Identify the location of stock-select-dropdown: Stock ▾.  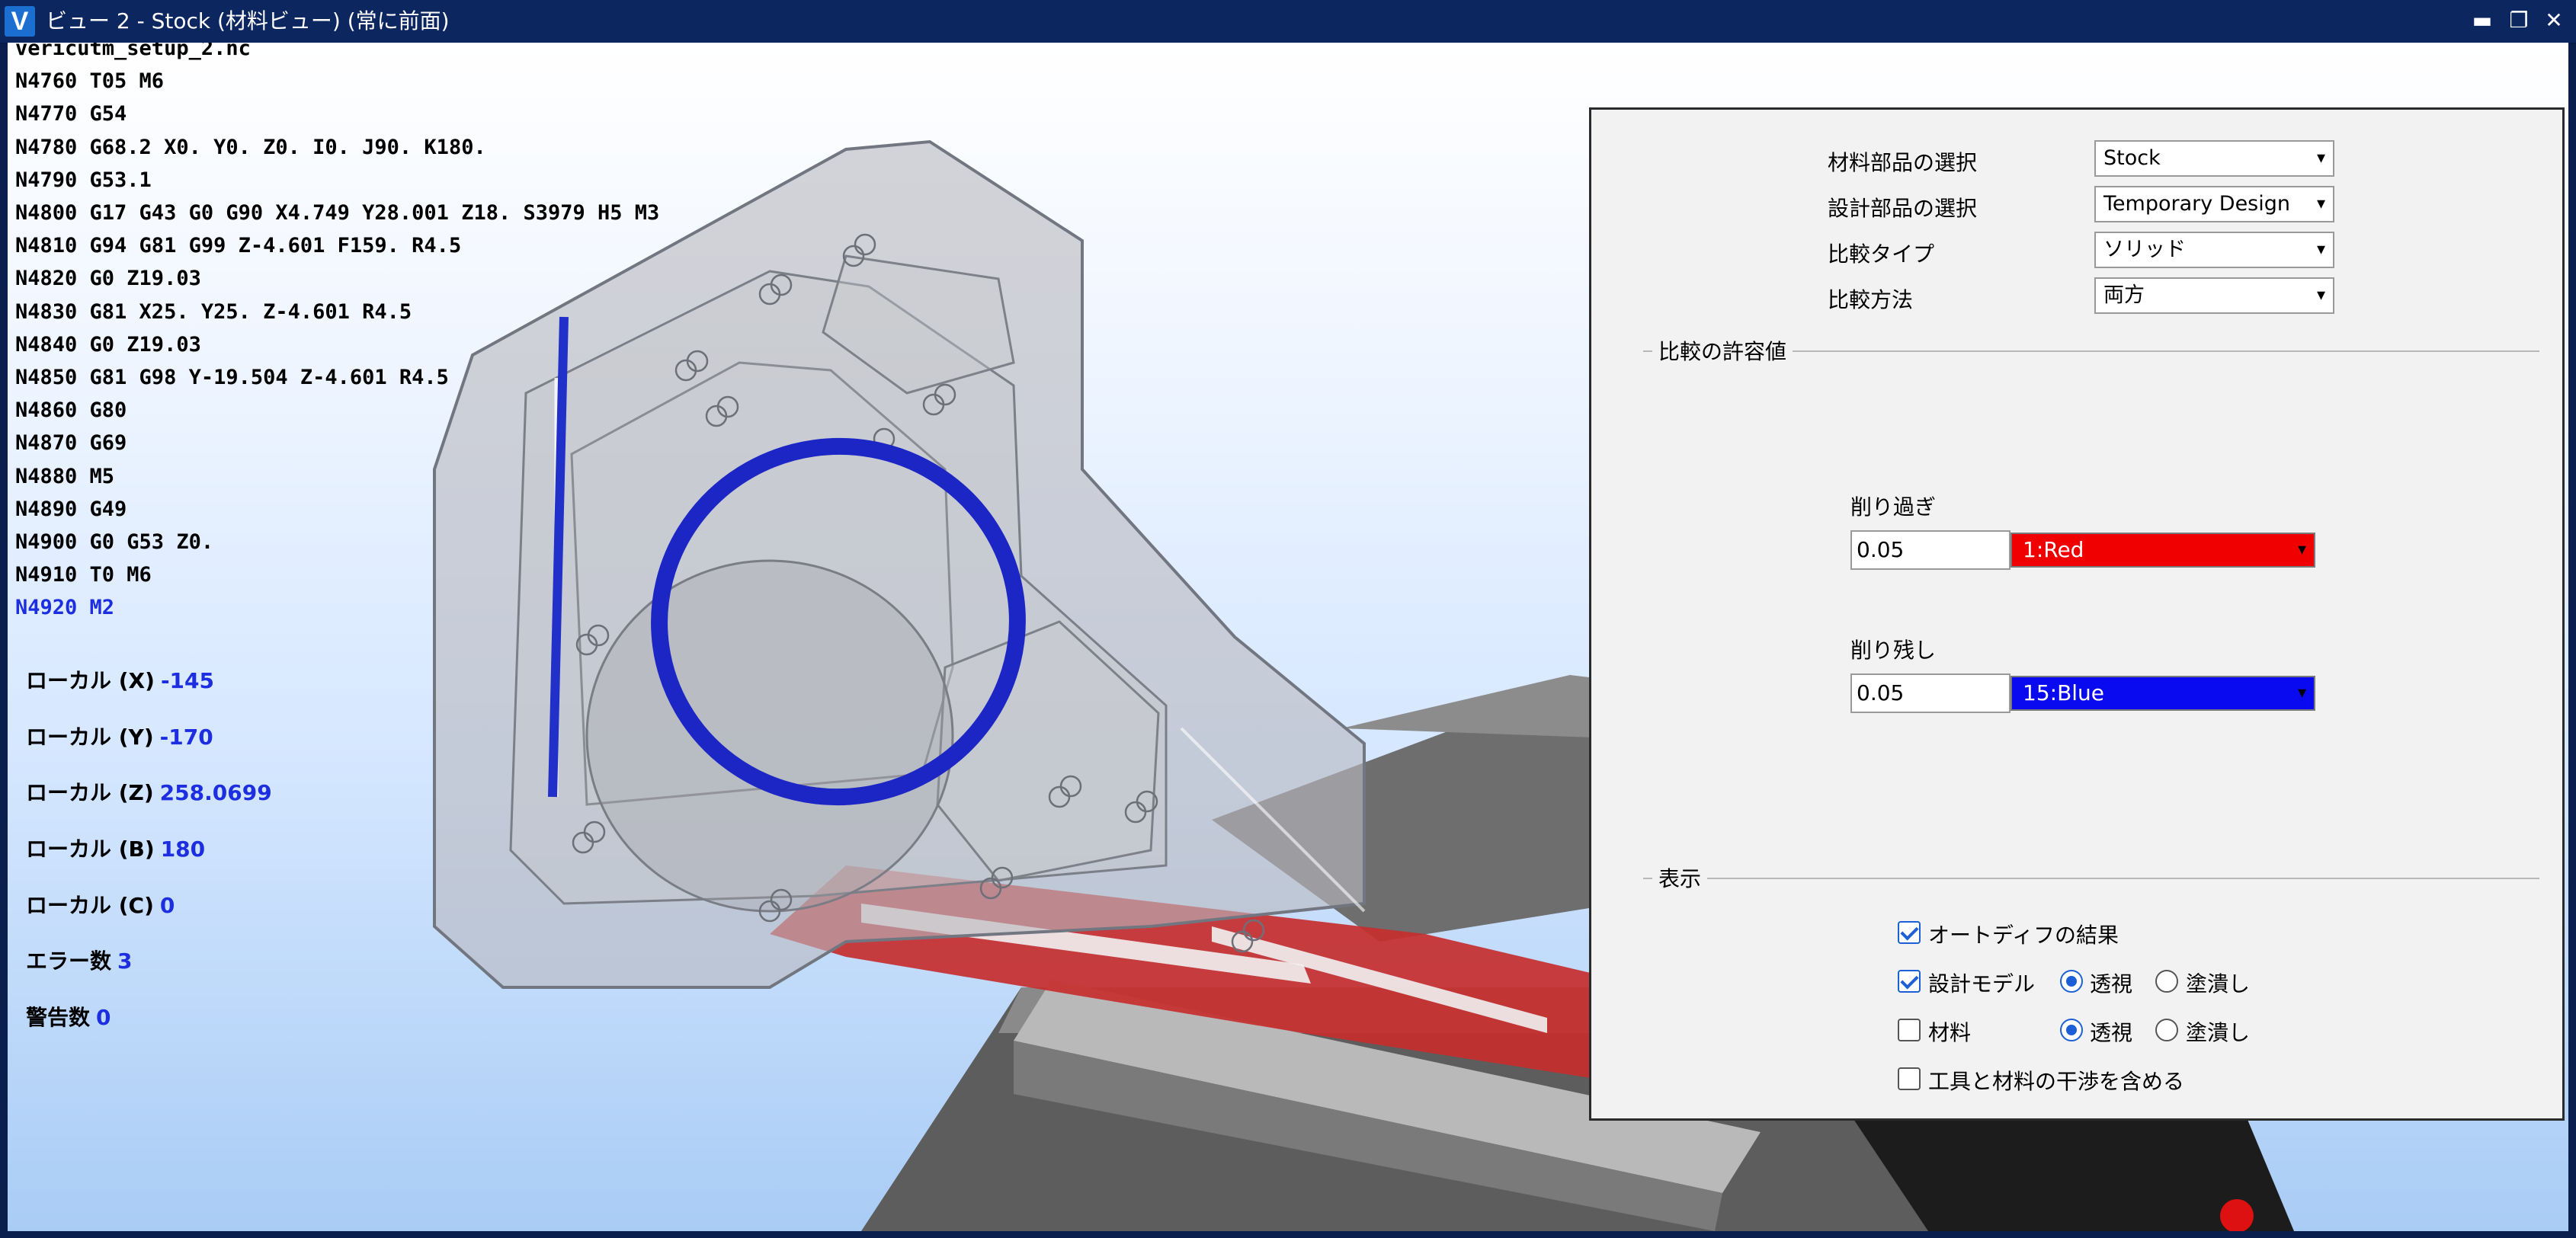
(2214, 158).